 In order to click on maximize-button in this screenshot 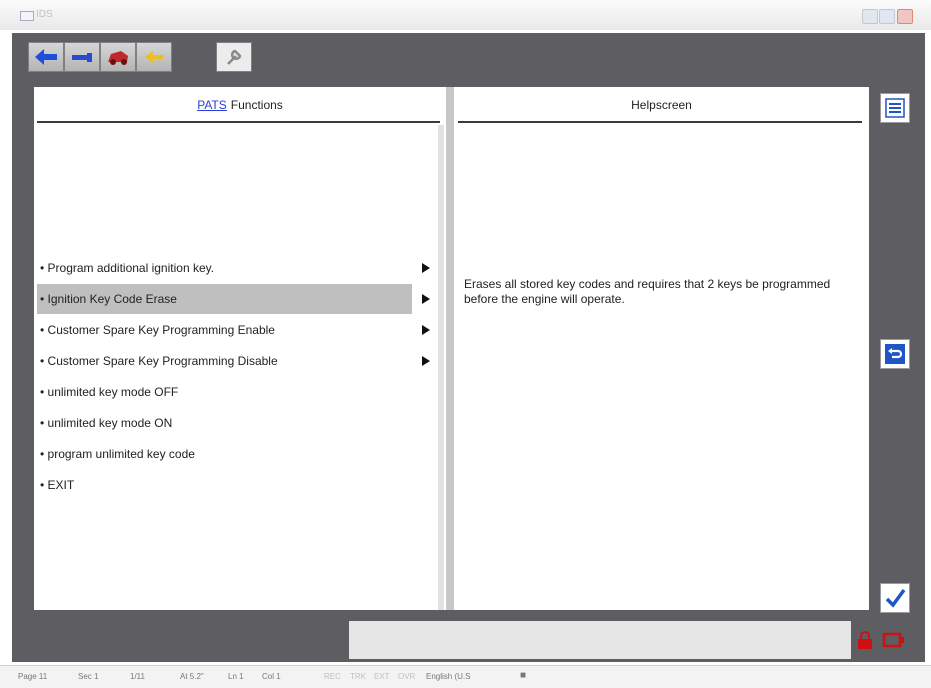, I will do `click(887, 16)`.